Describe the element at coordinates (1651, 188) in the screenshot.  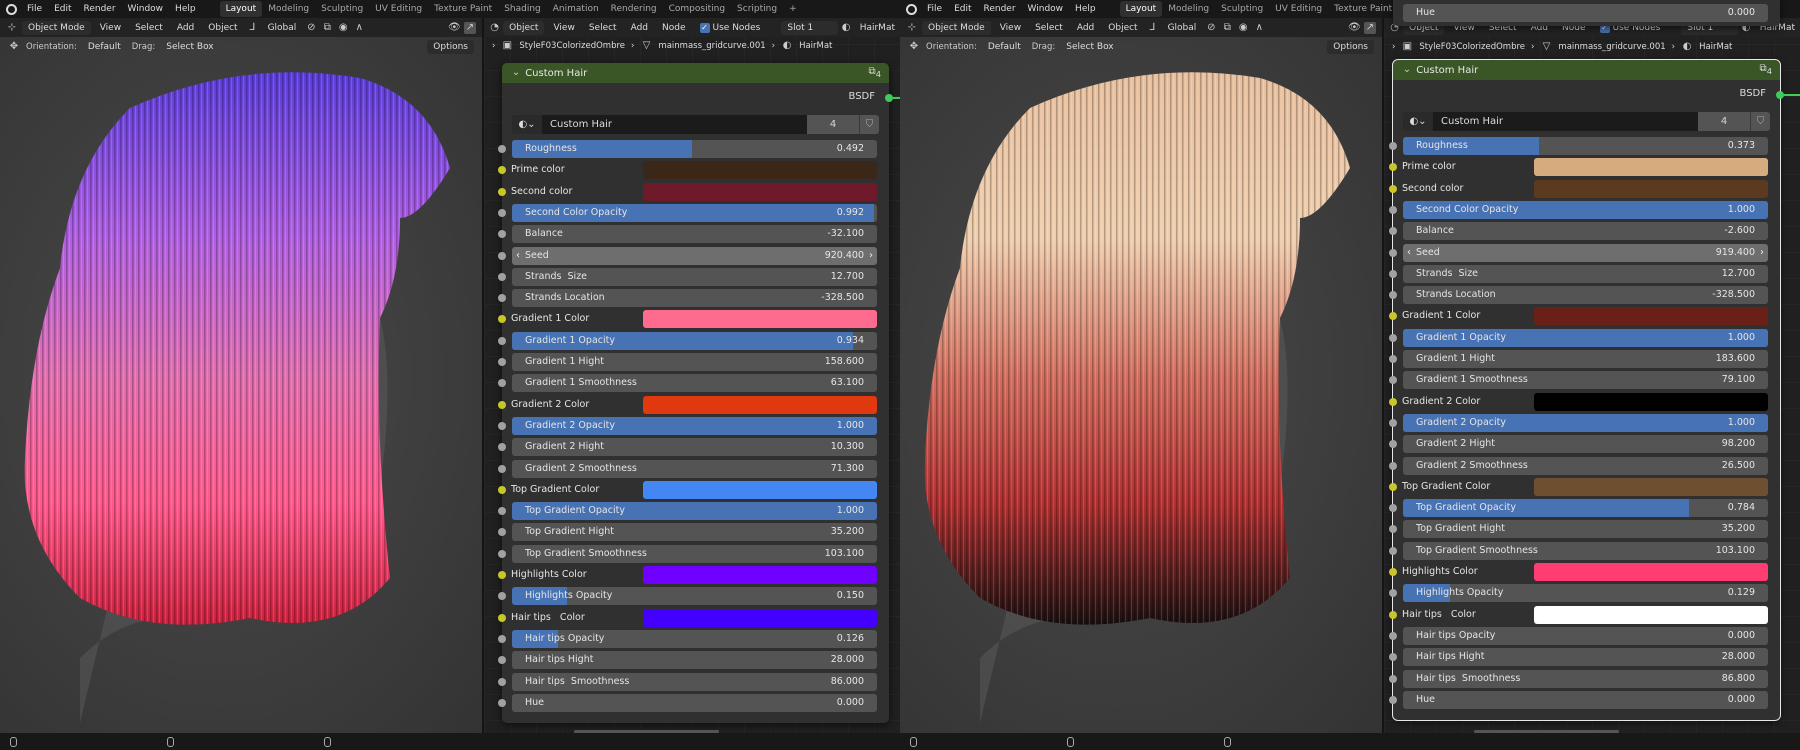
I see `color-swatch-second-color` at that location.